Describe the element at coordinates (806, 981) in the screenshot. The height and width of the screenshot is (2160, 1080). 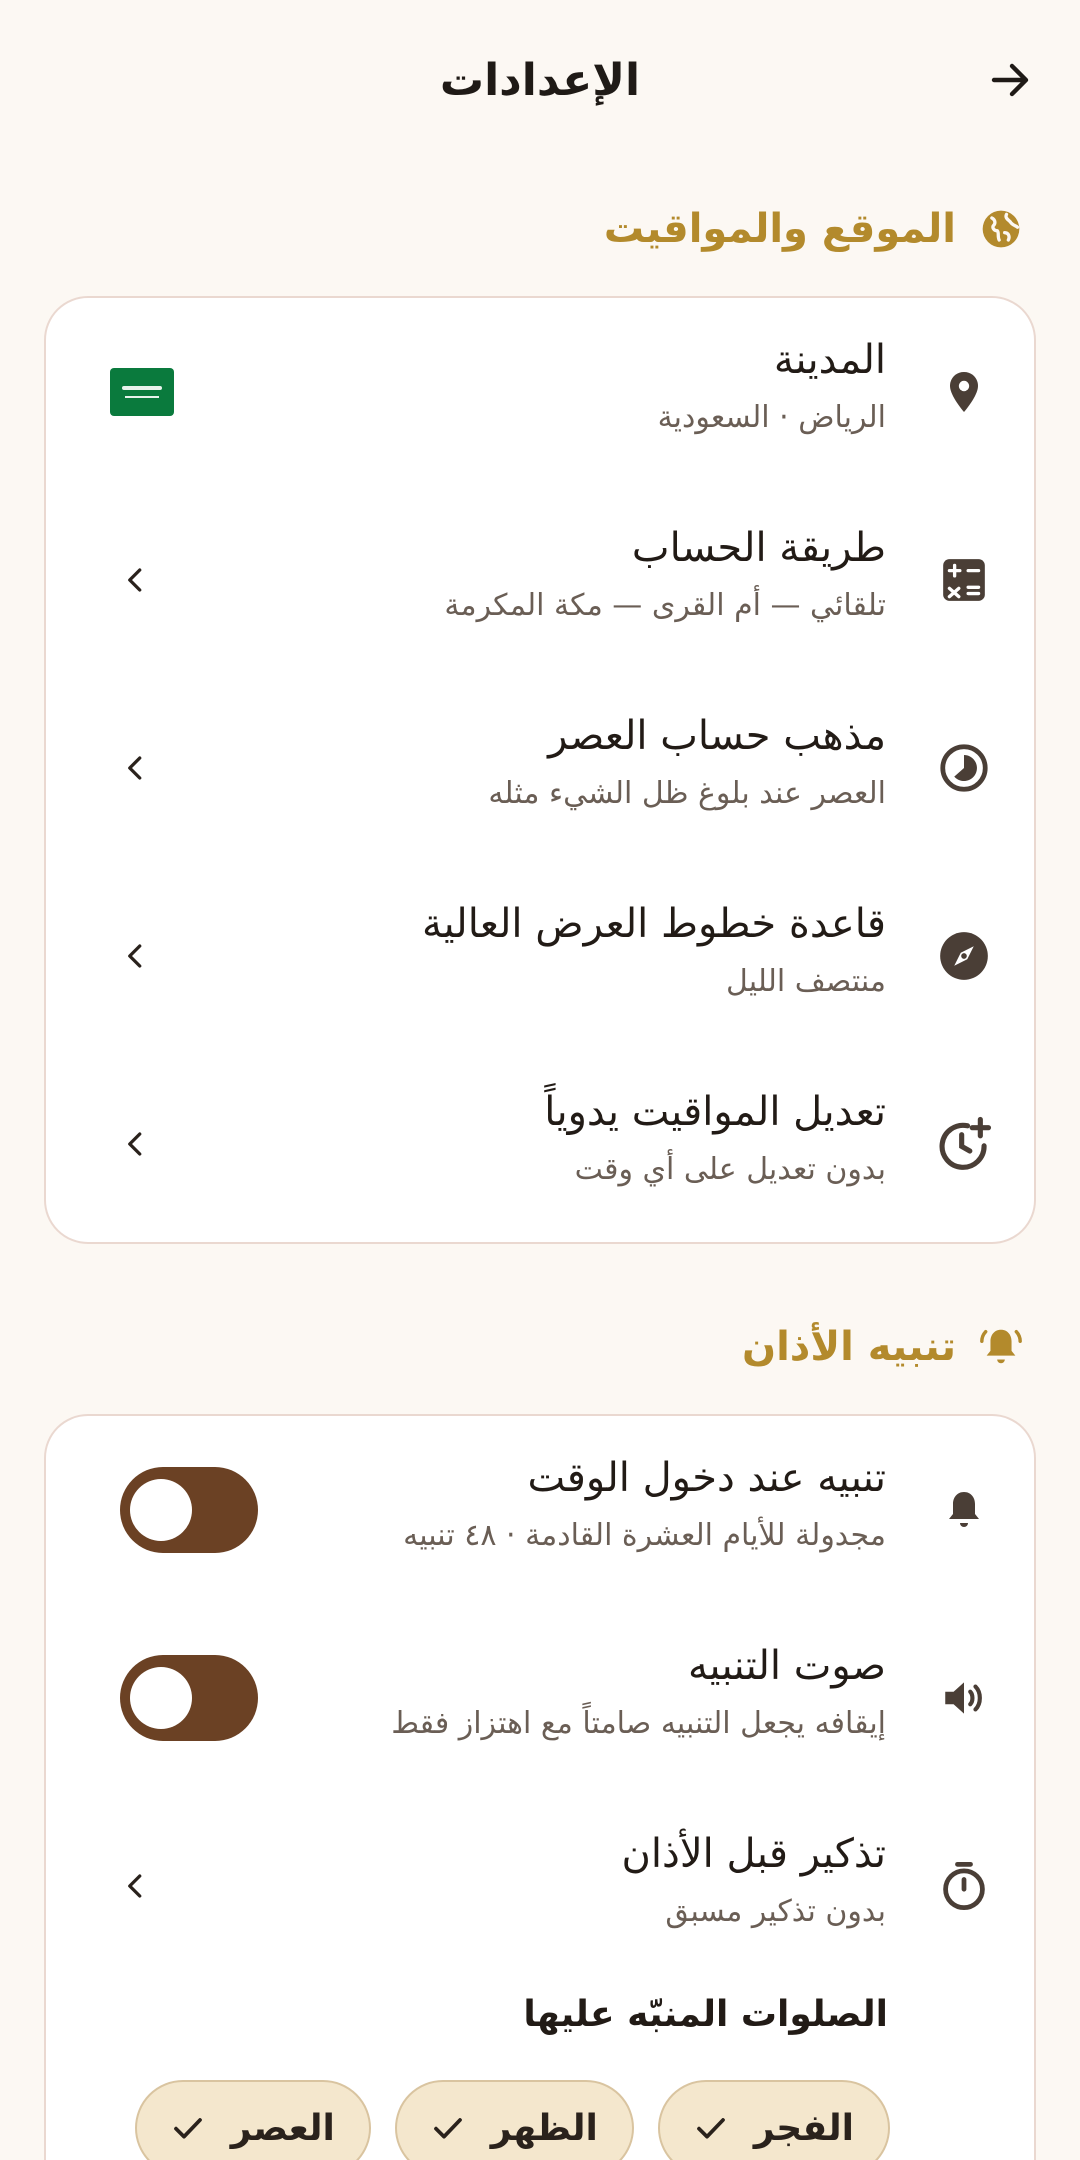
I see `row-subtitle: منتصف الليل` at that location.